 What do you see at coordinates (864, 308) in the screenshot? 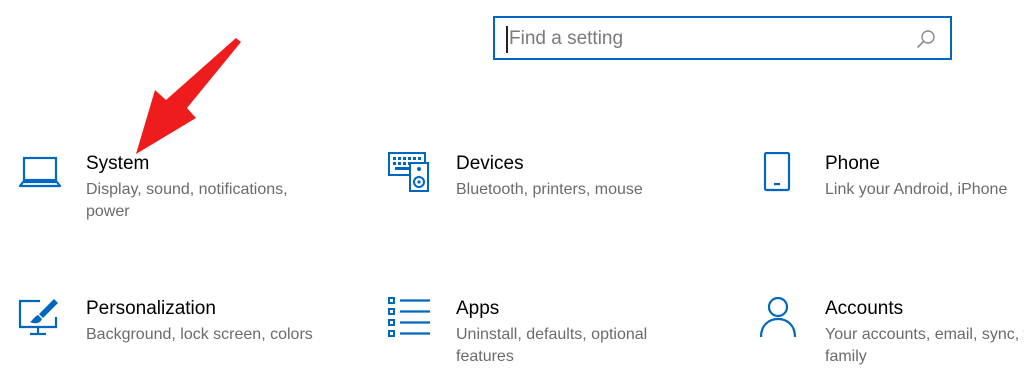
I see `tile-title: Accounts` at bounding box center [864, 308].